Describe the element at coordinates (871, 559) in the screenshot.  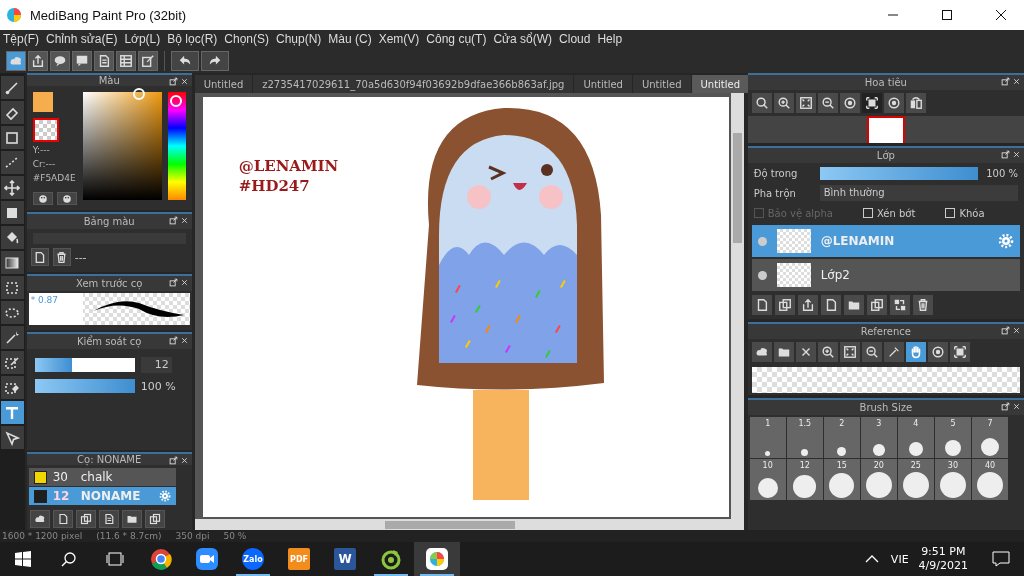
I see `chevron-up-icon` at that location.